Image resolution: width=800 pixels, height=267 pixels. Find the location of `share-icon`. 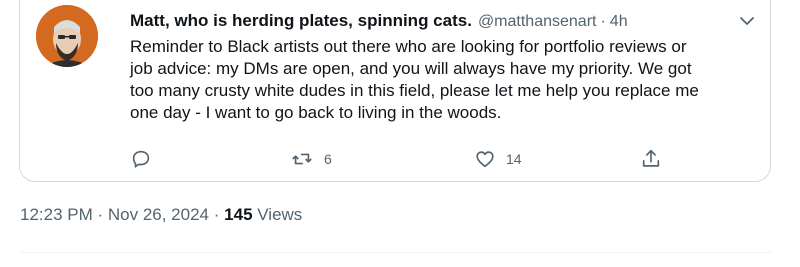

share-icon is located at coordinates (651, 158).